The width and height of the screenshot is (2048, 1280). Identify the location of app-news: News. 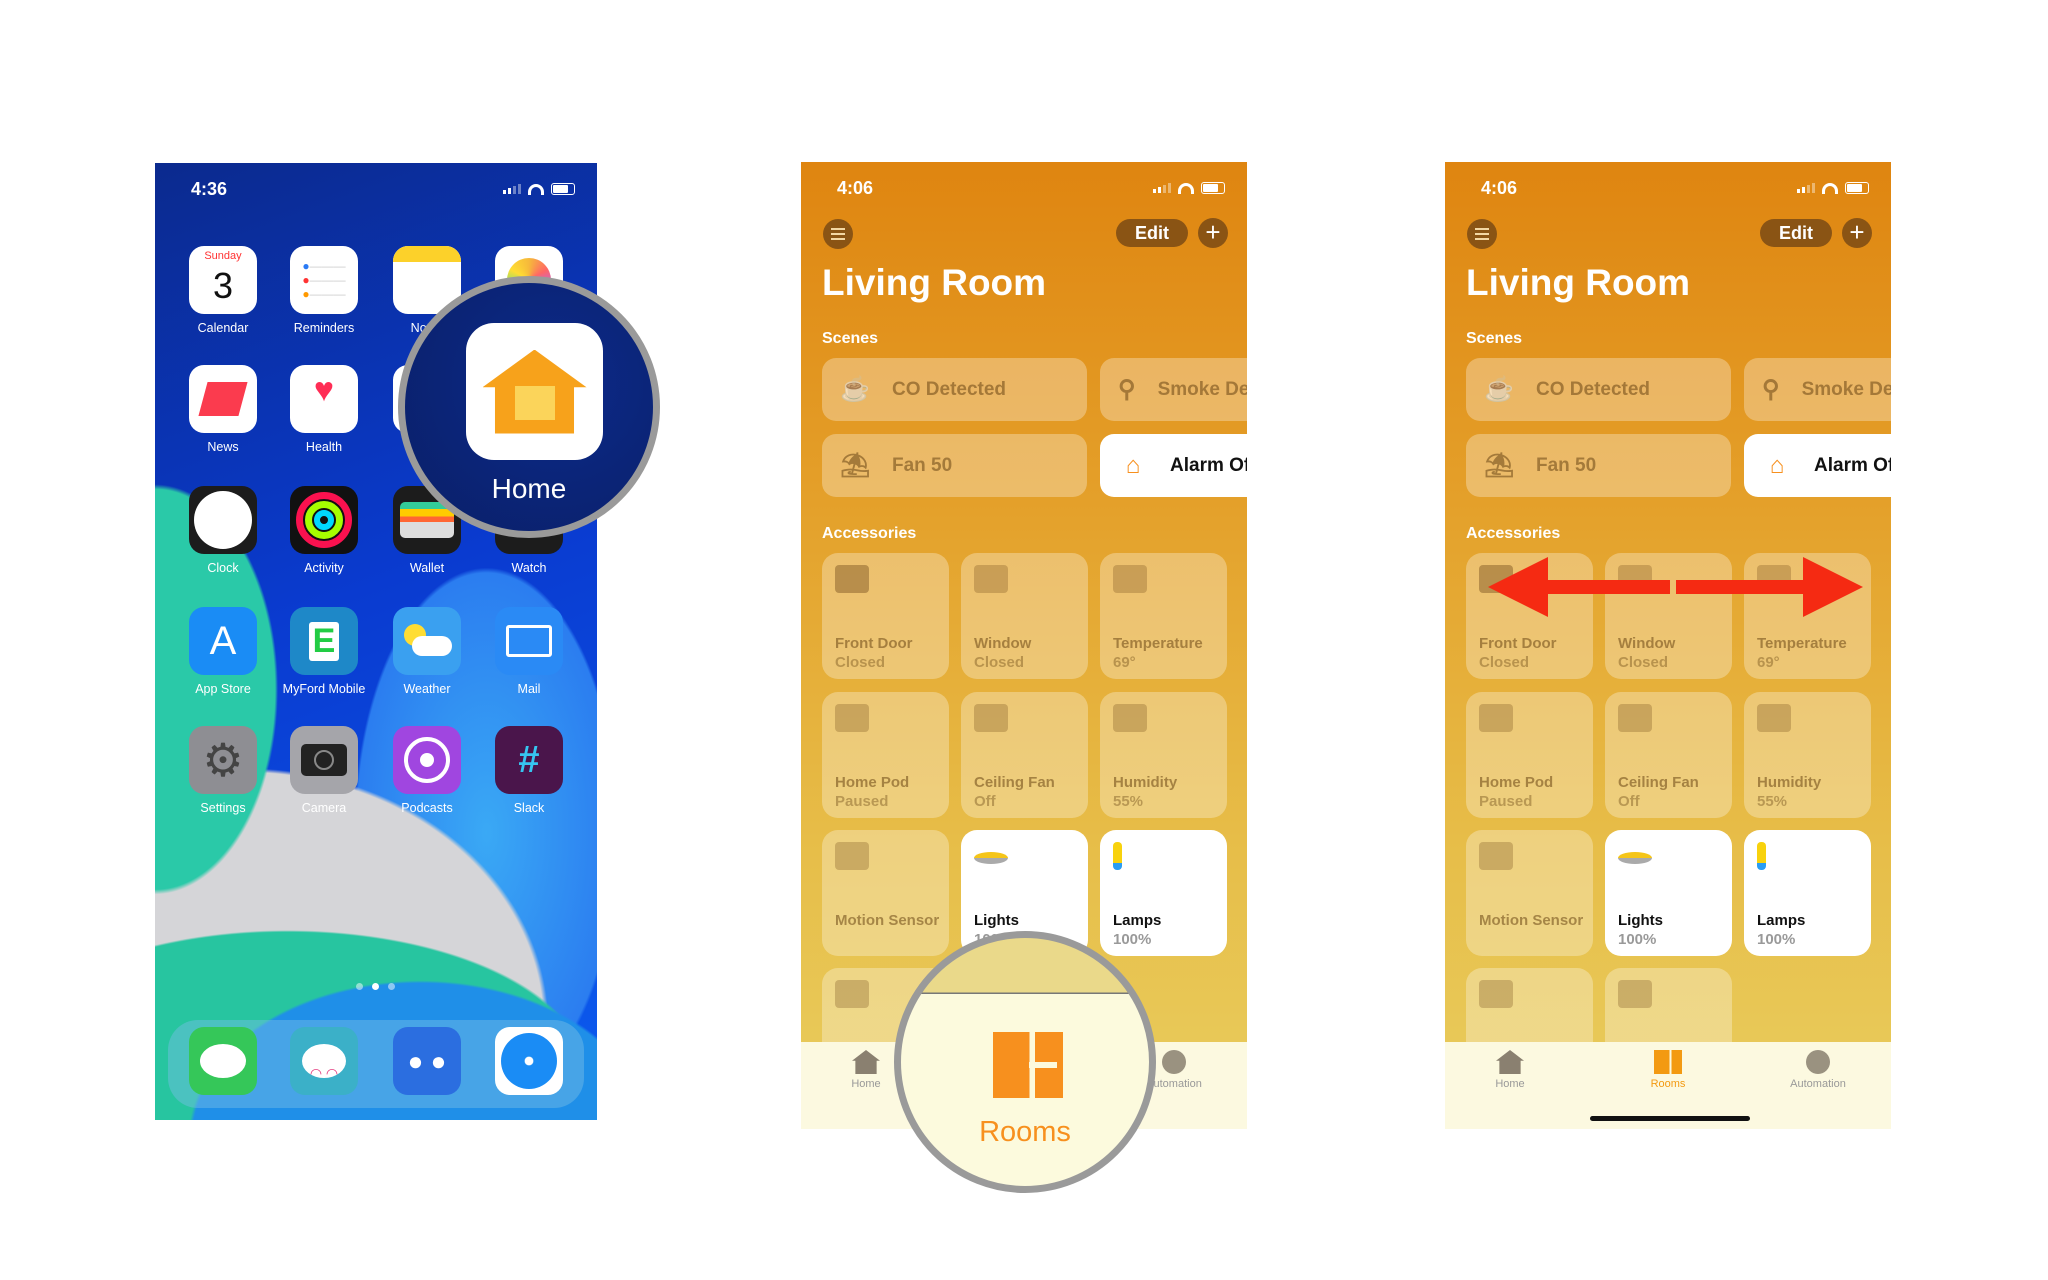
(223, 409).